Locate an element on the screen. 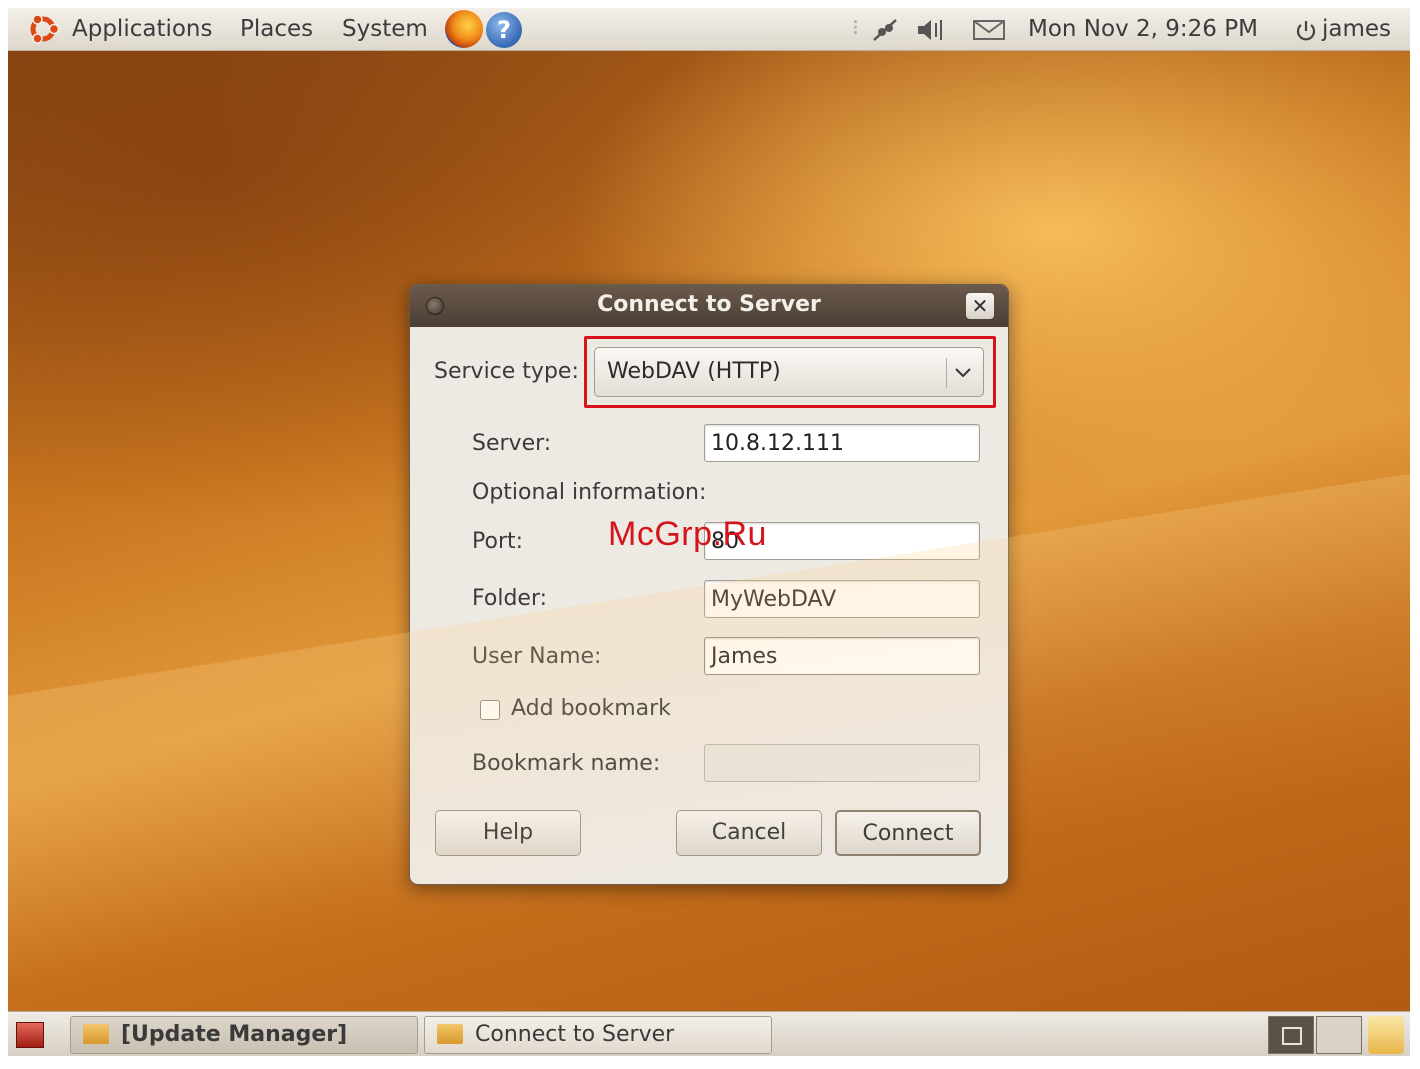 This screenshot has width=1420, height=1069. username-label: User Name: is located at coordinates (537, 656).